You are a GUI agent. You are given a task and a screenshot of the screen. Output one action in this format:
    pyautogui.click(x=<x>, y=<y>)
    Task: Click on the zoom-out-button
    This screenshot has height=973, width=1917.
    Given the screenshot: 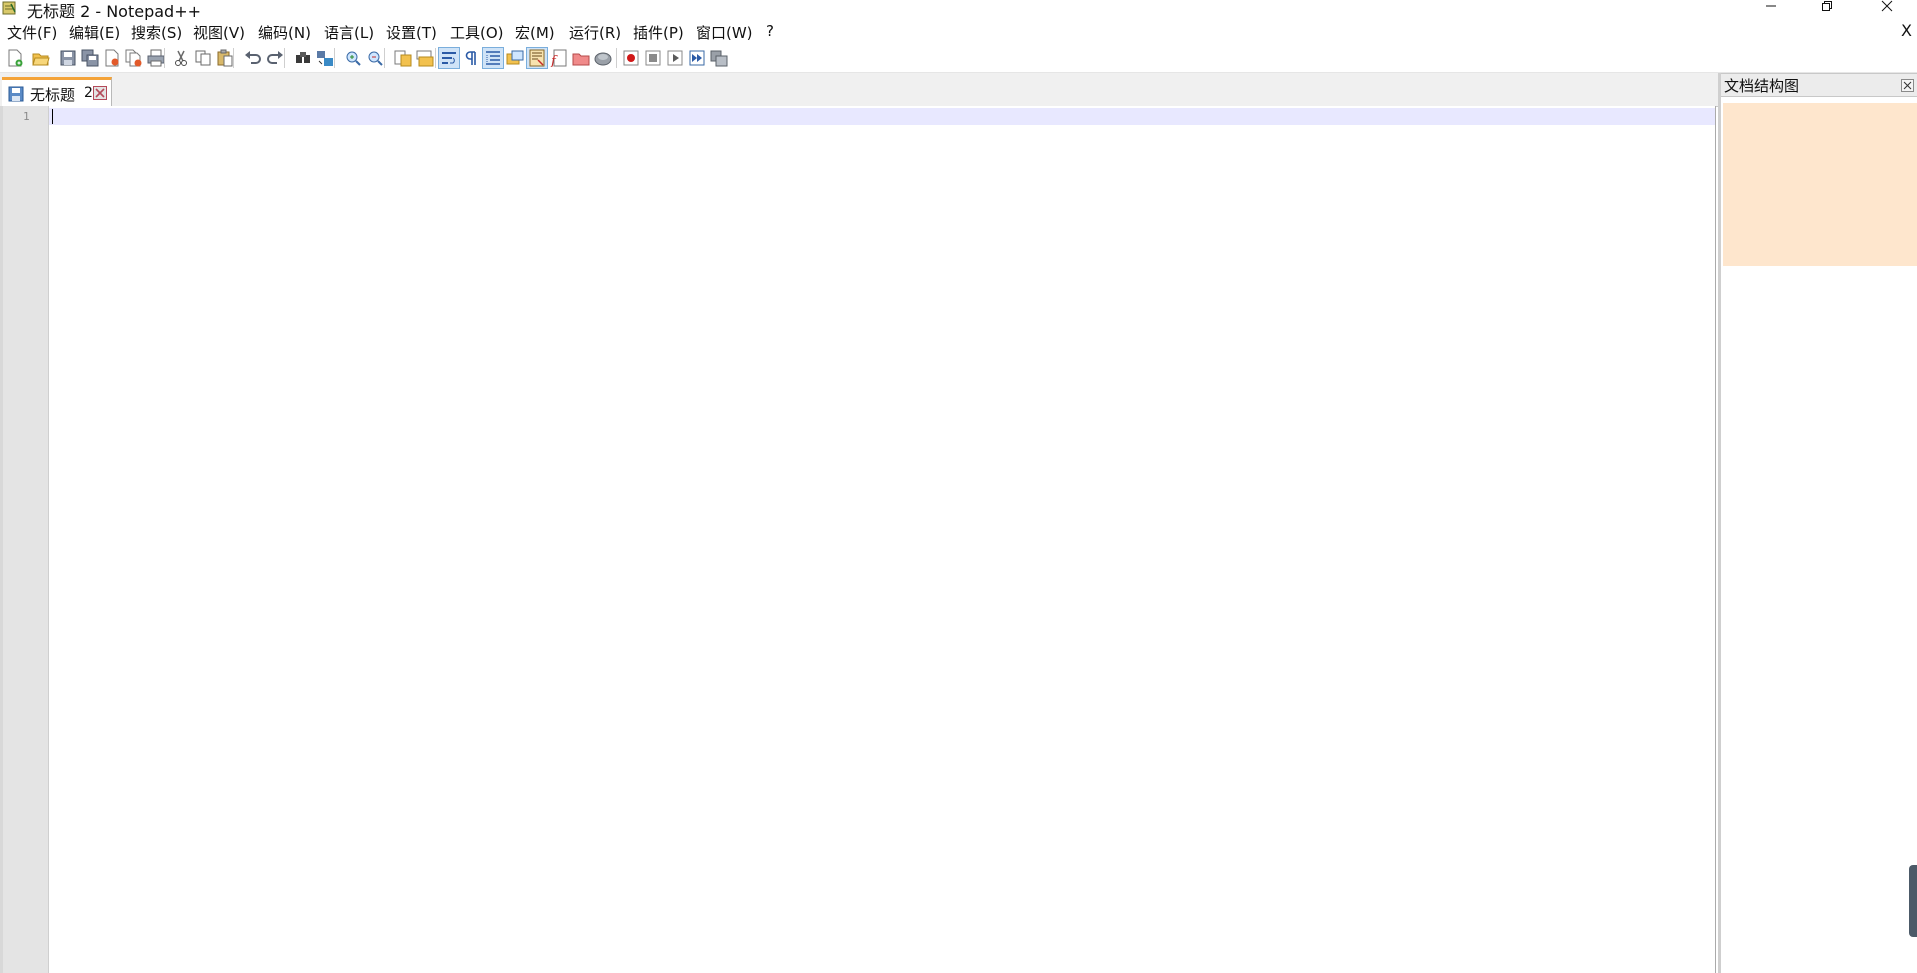 What is the action you would take?
    pyautogui.click(x=375, y=58)
    